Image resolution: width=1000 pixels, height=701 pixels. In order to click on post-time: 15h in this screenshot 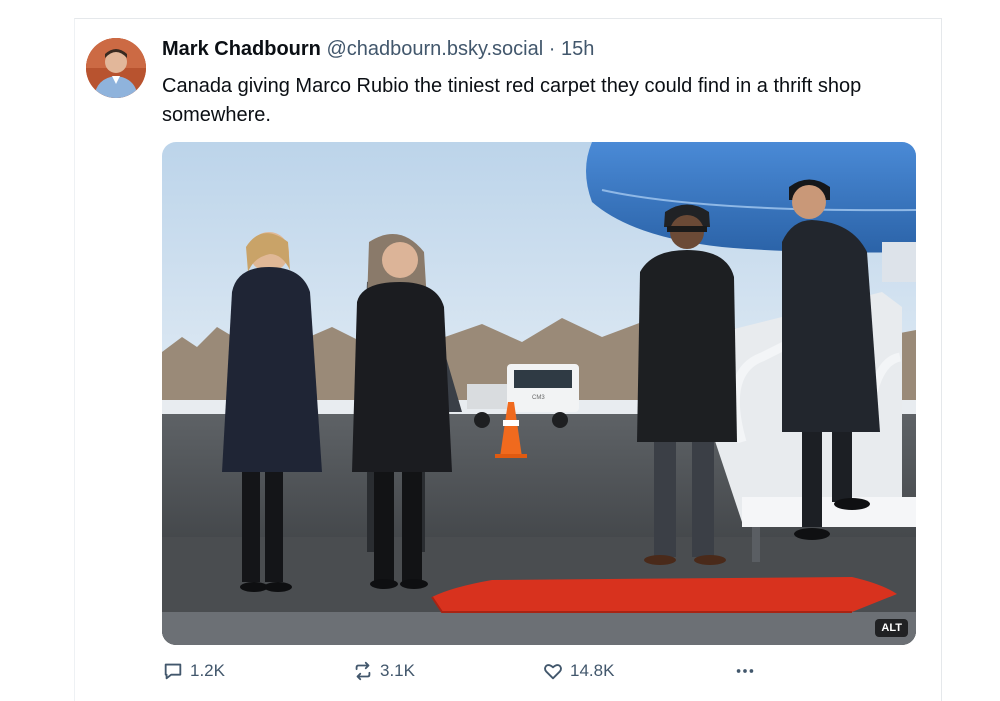, I will do `click(577, 49)`.